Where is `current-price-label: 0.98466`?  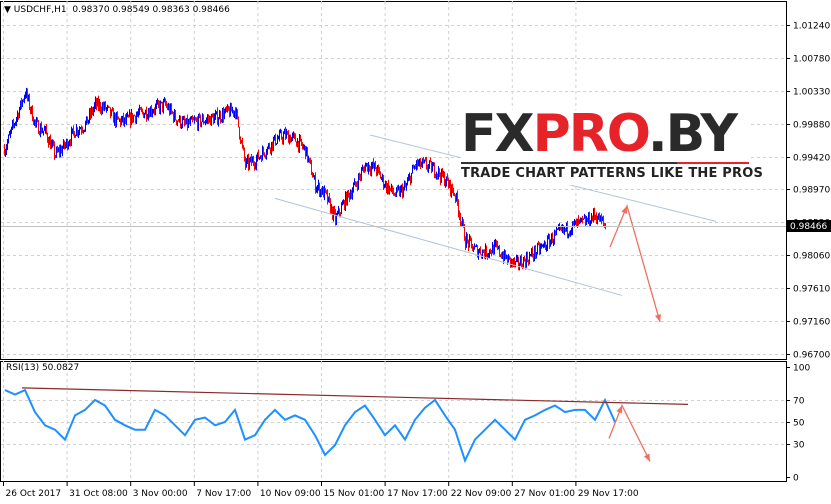
current-price-label: 0.98466 is located at coordinates (808, 227).